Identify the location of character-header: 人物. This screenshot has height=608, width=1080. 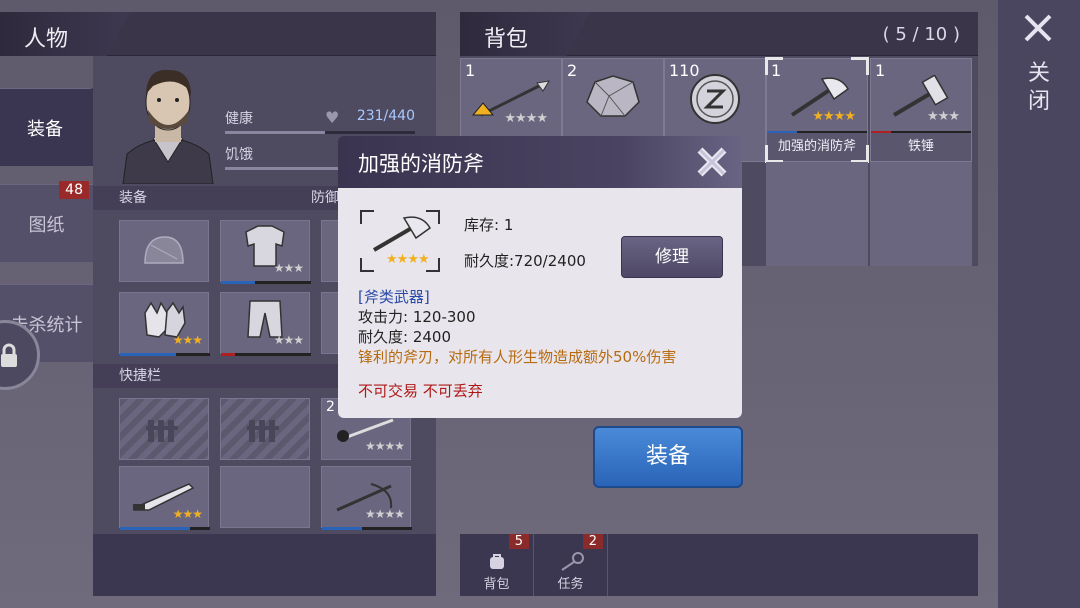
(218, 34).